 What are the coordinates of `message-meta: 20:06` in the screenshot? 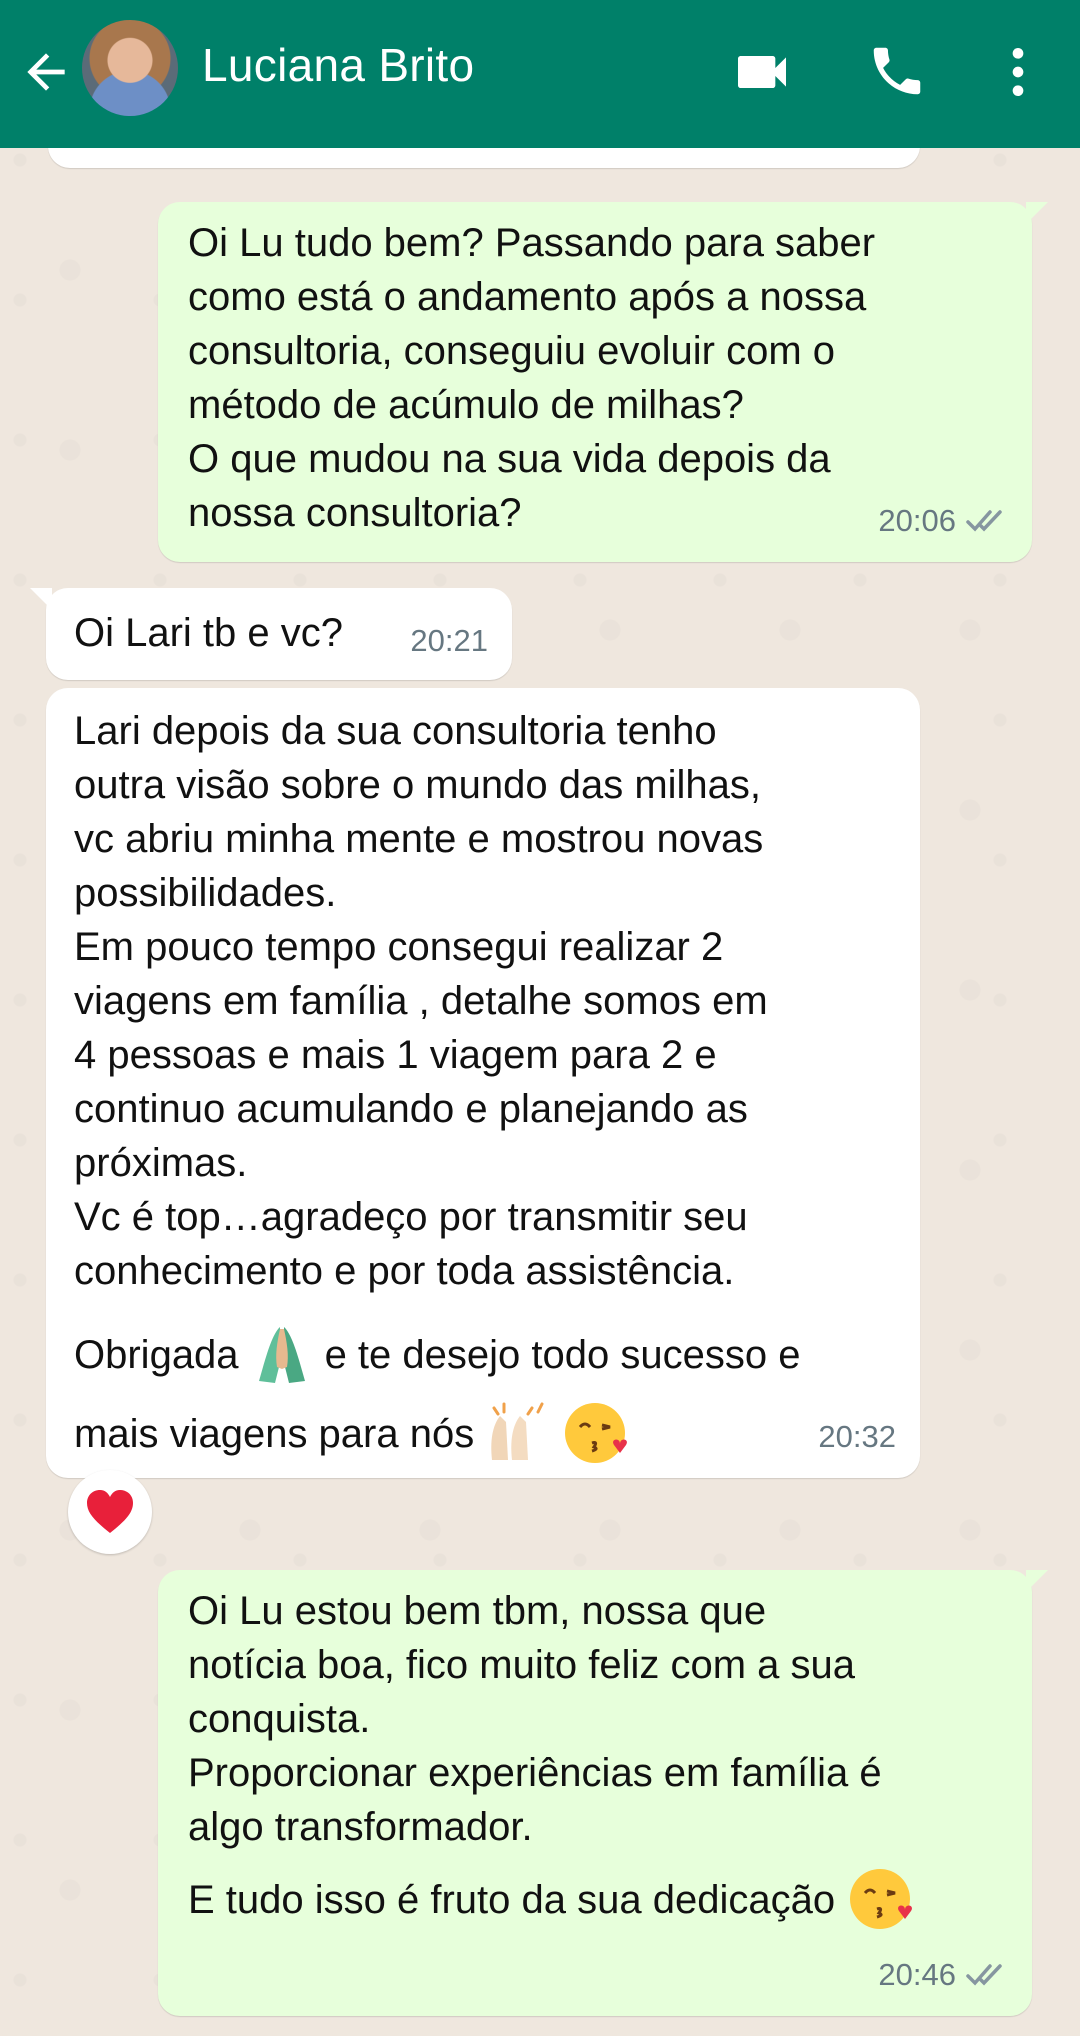 It's located at (943, 521).